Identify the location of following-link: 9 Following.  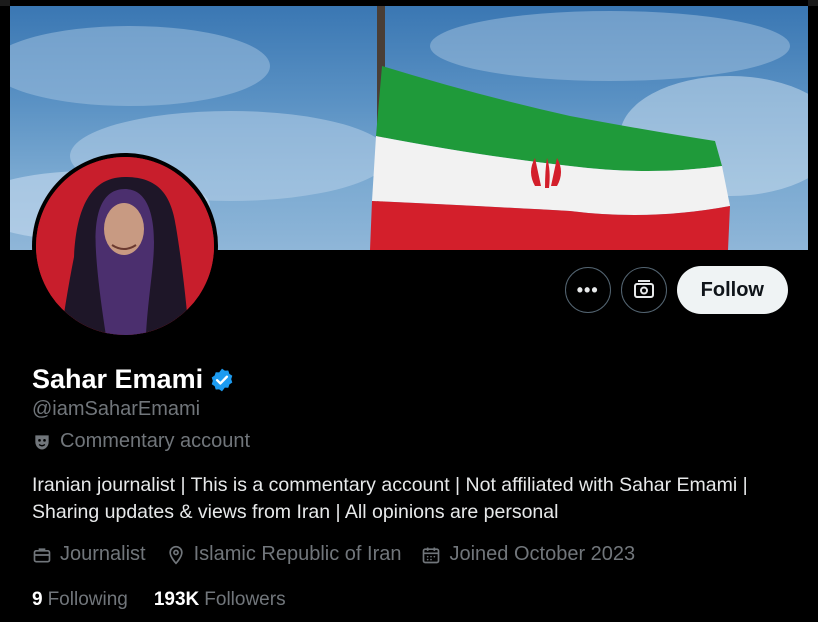
(80, 600).